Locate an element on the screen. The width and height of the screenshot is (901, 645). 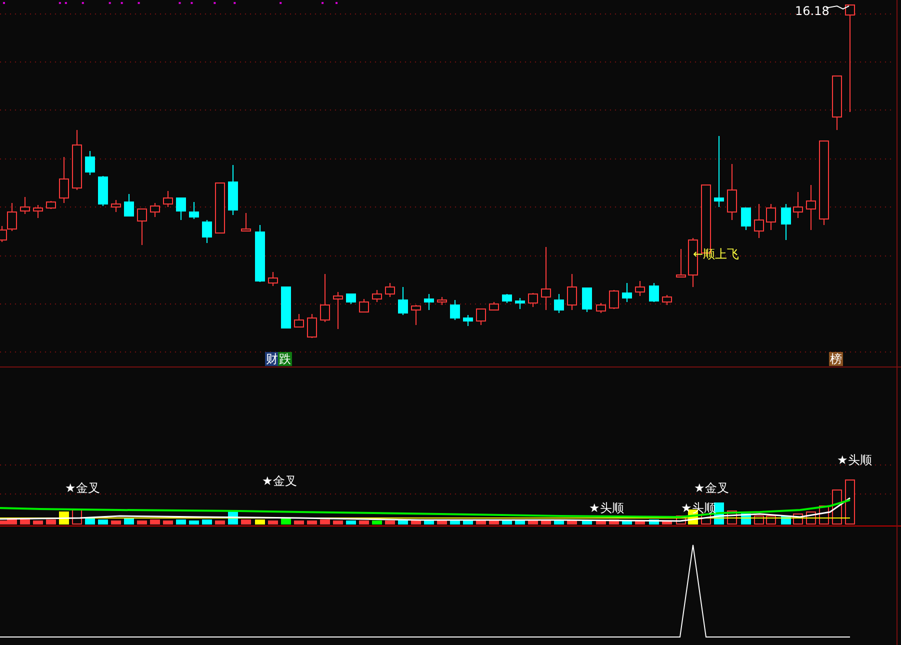
event-badge: 财 is located at coordinates (272, 359).